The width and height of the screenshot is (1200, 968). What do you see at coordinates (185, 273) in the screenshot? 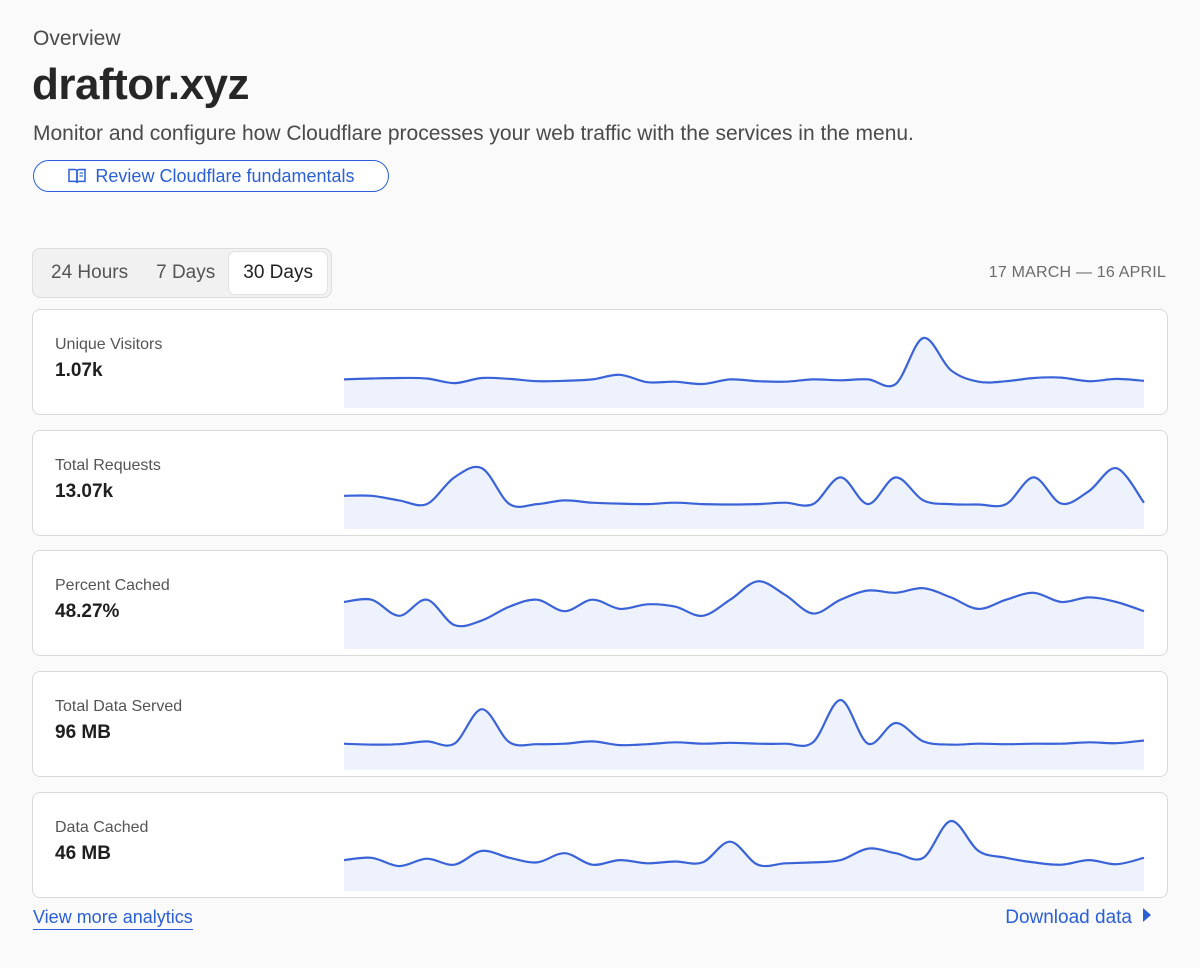
I see `tab-7-days: 7 Days` at bounding box center [185, 273].